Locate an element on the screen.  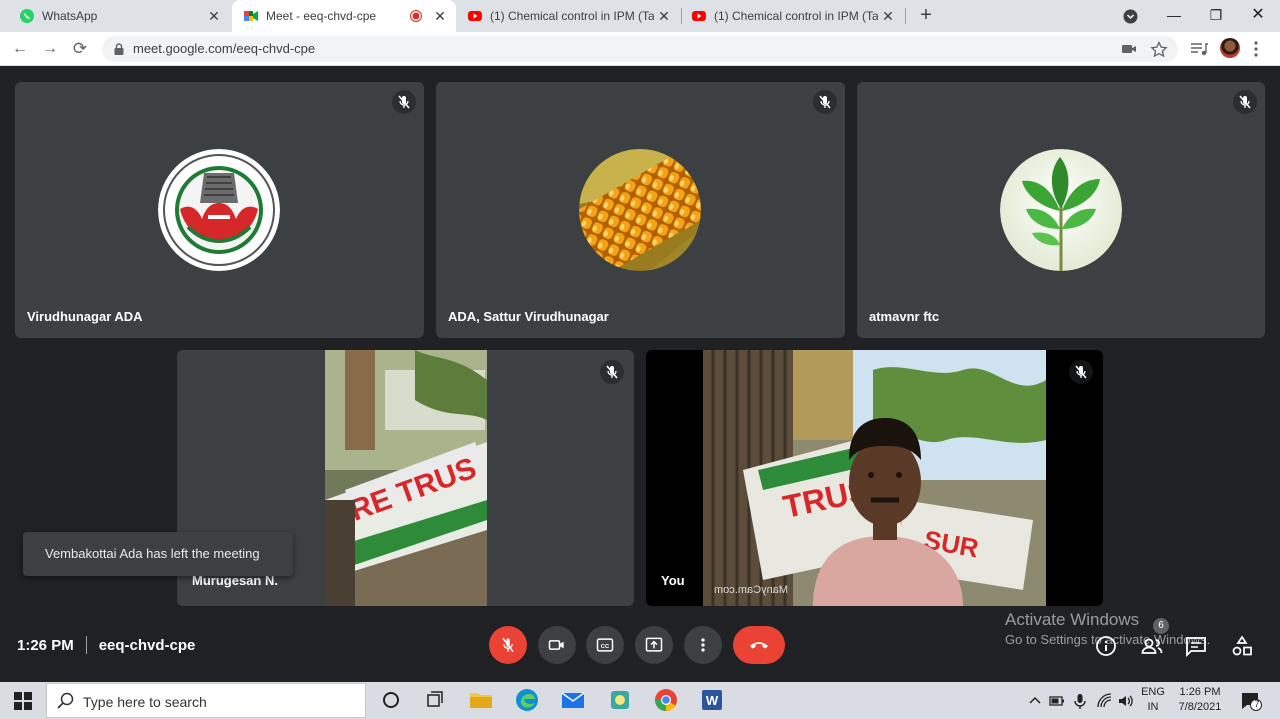
mic-toggle-button is located at coordinates (508, 645).